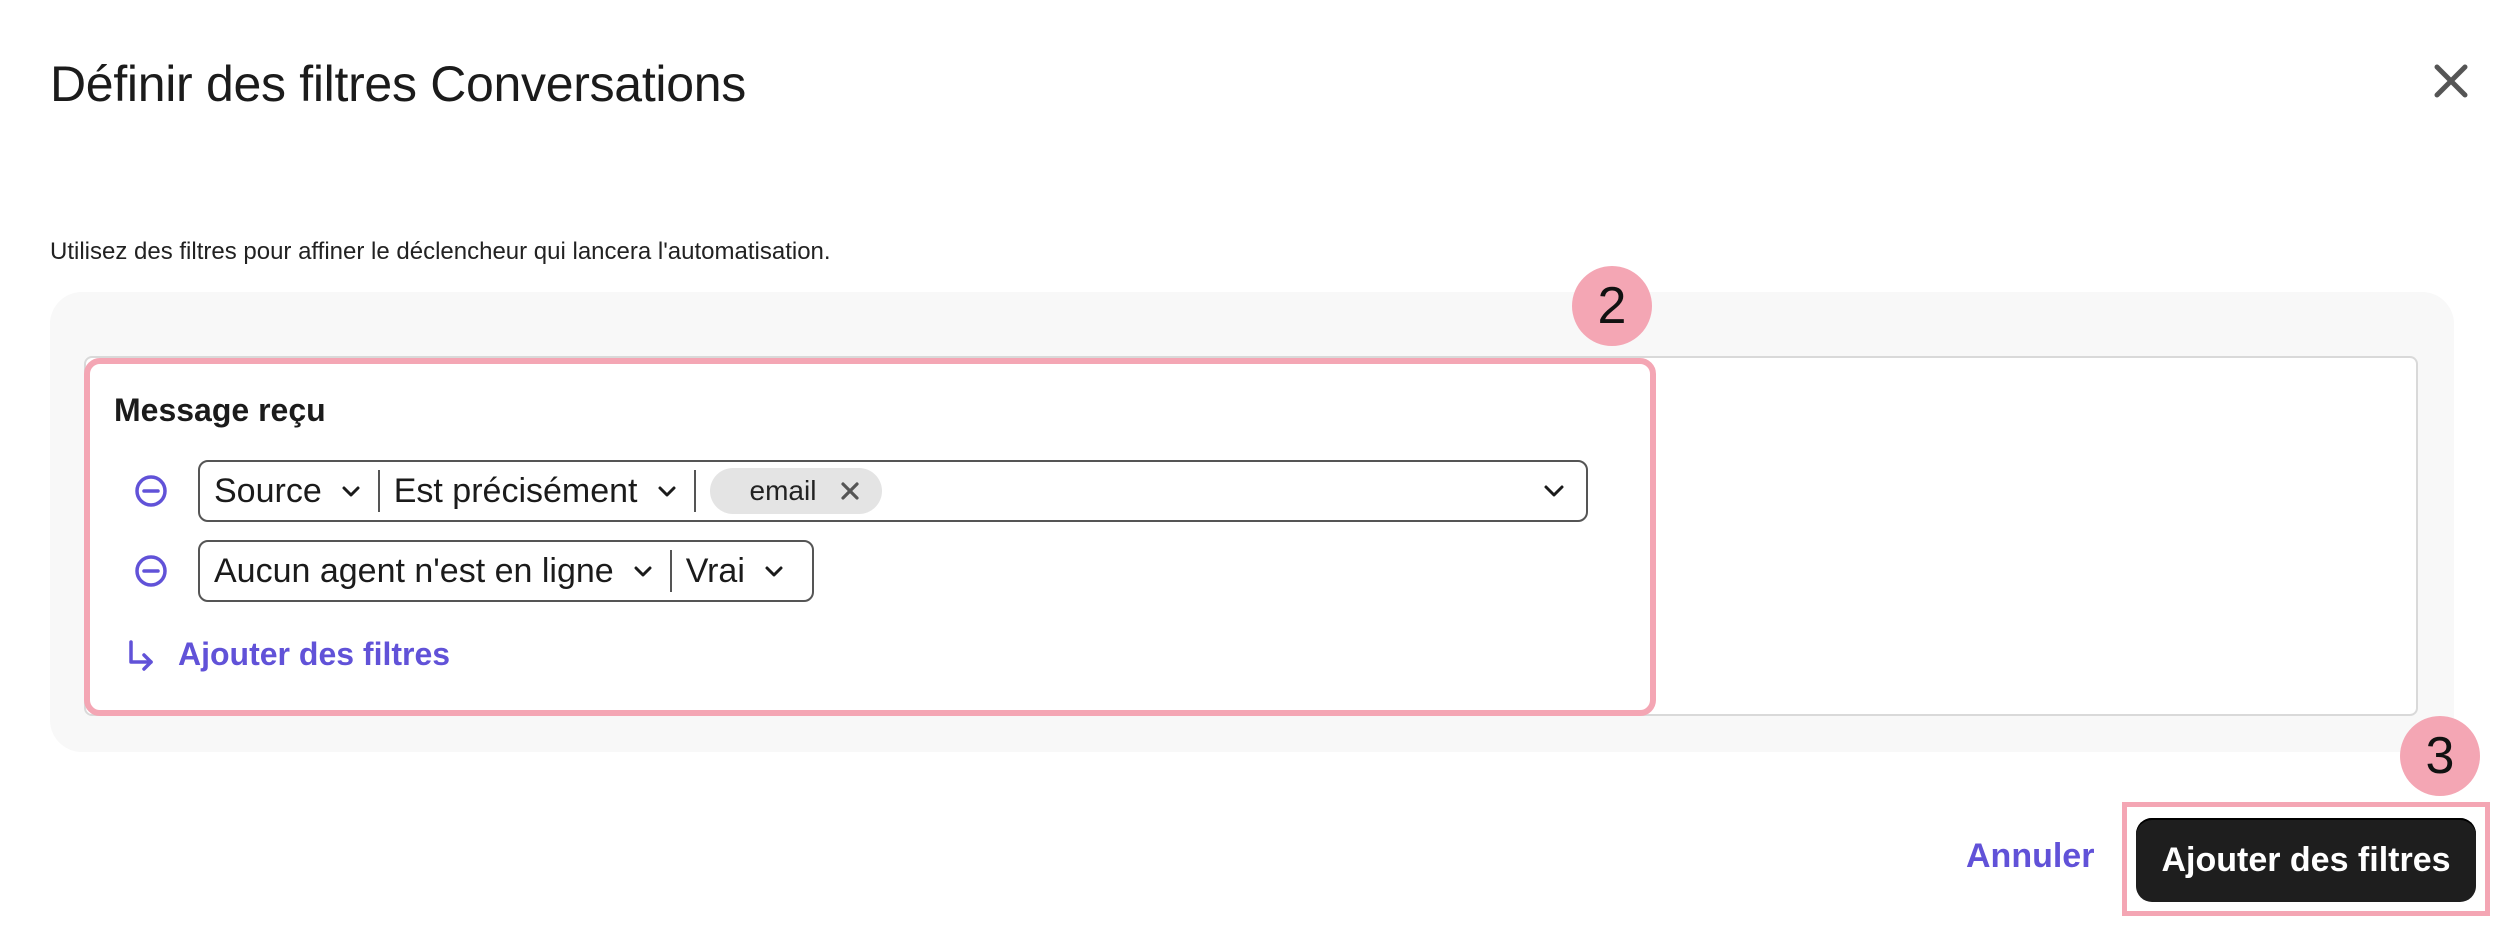 This screenshot has height=942, width=2512. I want to click on filter-group-title: Message reçu, so click(220, 410).